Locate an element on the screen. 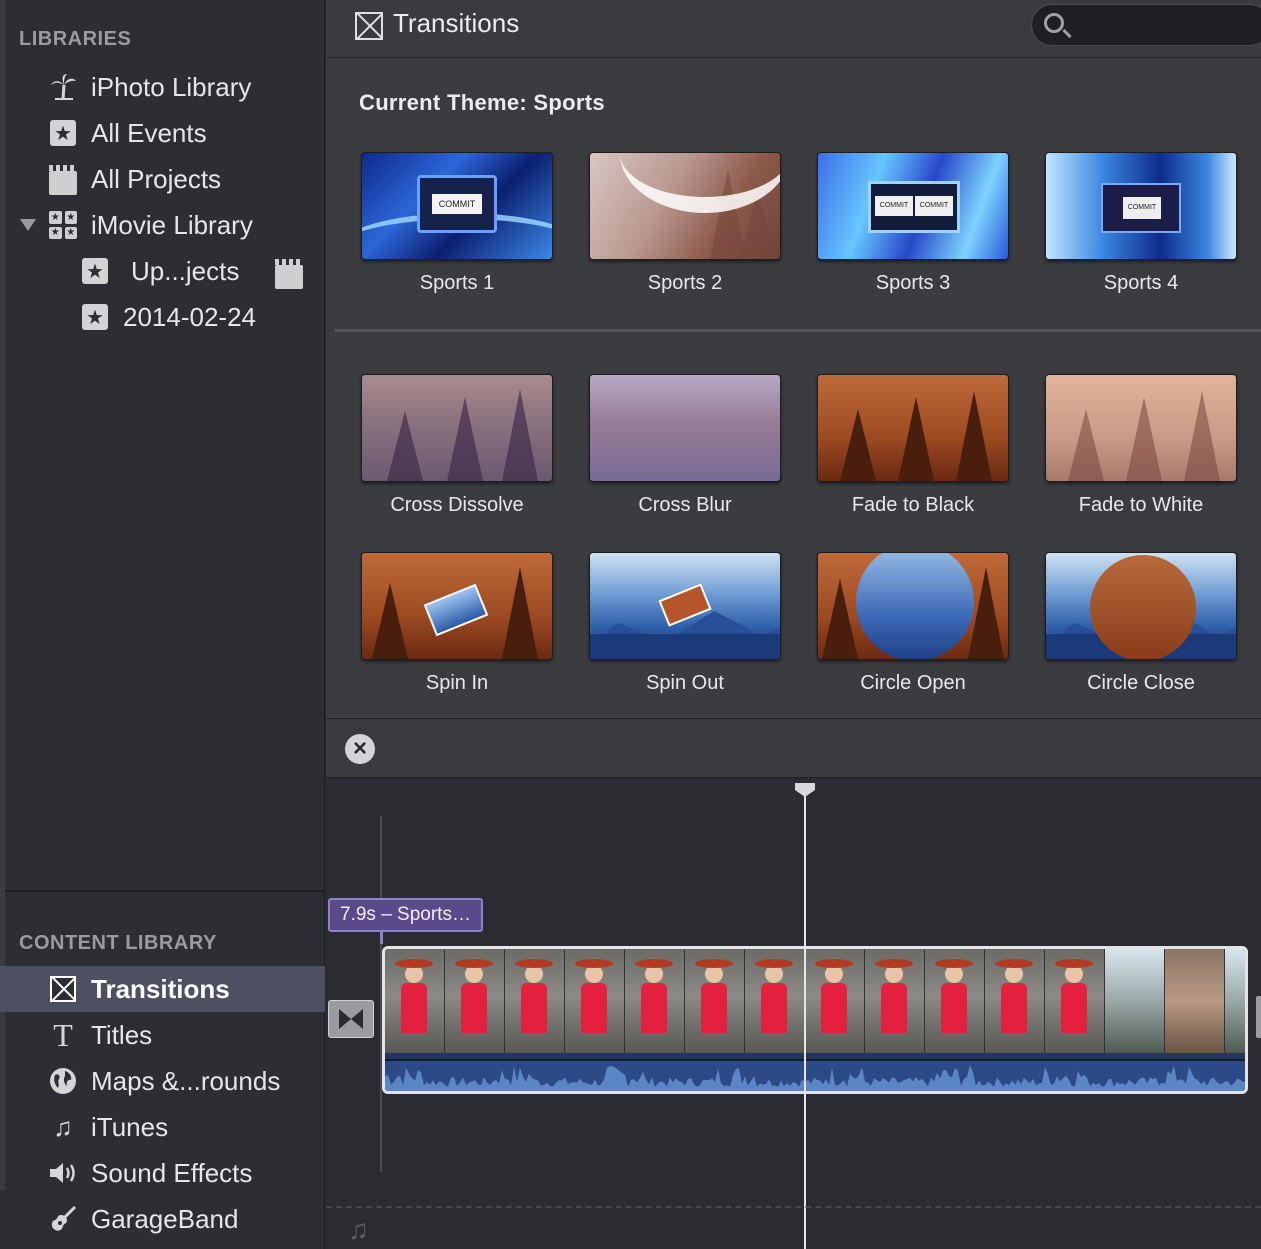  browser-header: Transitions is located at coordinates (793, 29).